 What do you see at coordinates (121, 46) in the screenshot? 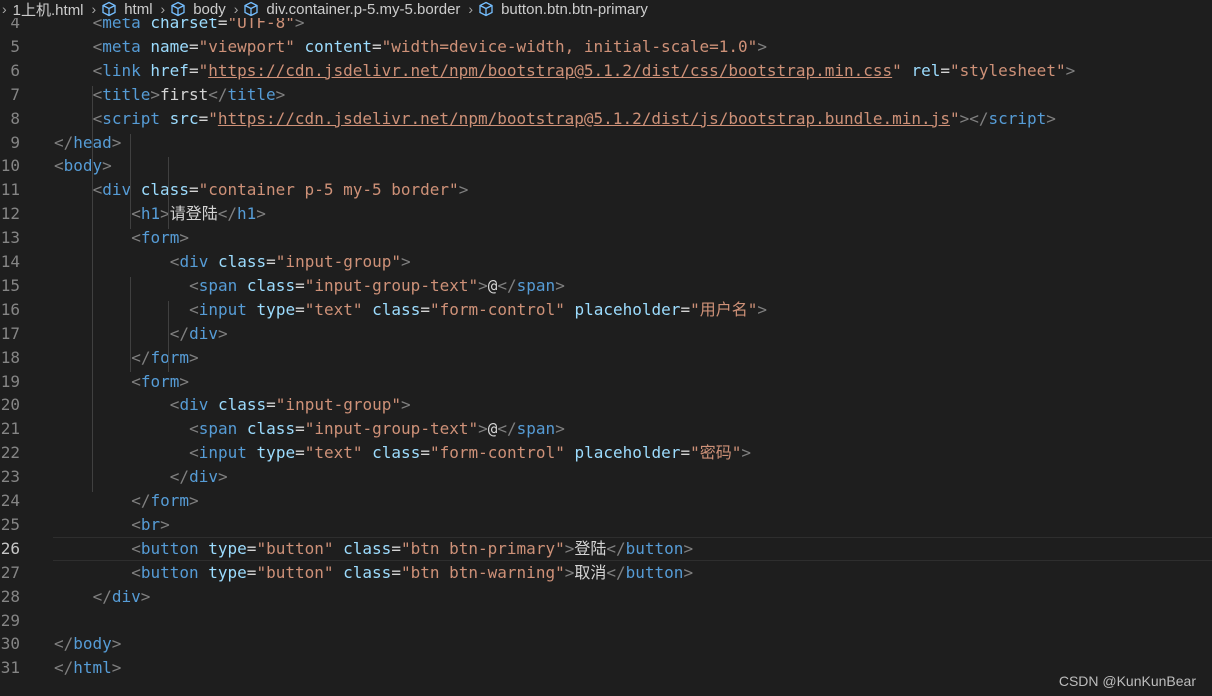
I see `code-token: meta` at bounding box center [121, 46].